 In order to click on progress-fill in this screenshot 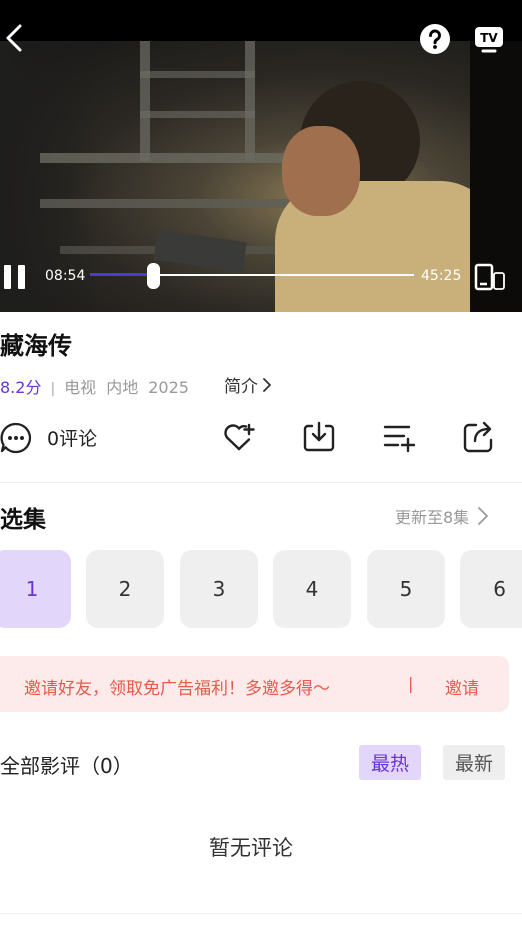, I will do `click(122, 274)`.